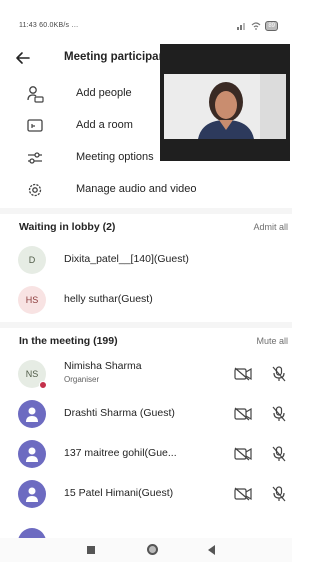  I want to click on manage-audio-video-item: Manage audio and video, so click(146, 190).